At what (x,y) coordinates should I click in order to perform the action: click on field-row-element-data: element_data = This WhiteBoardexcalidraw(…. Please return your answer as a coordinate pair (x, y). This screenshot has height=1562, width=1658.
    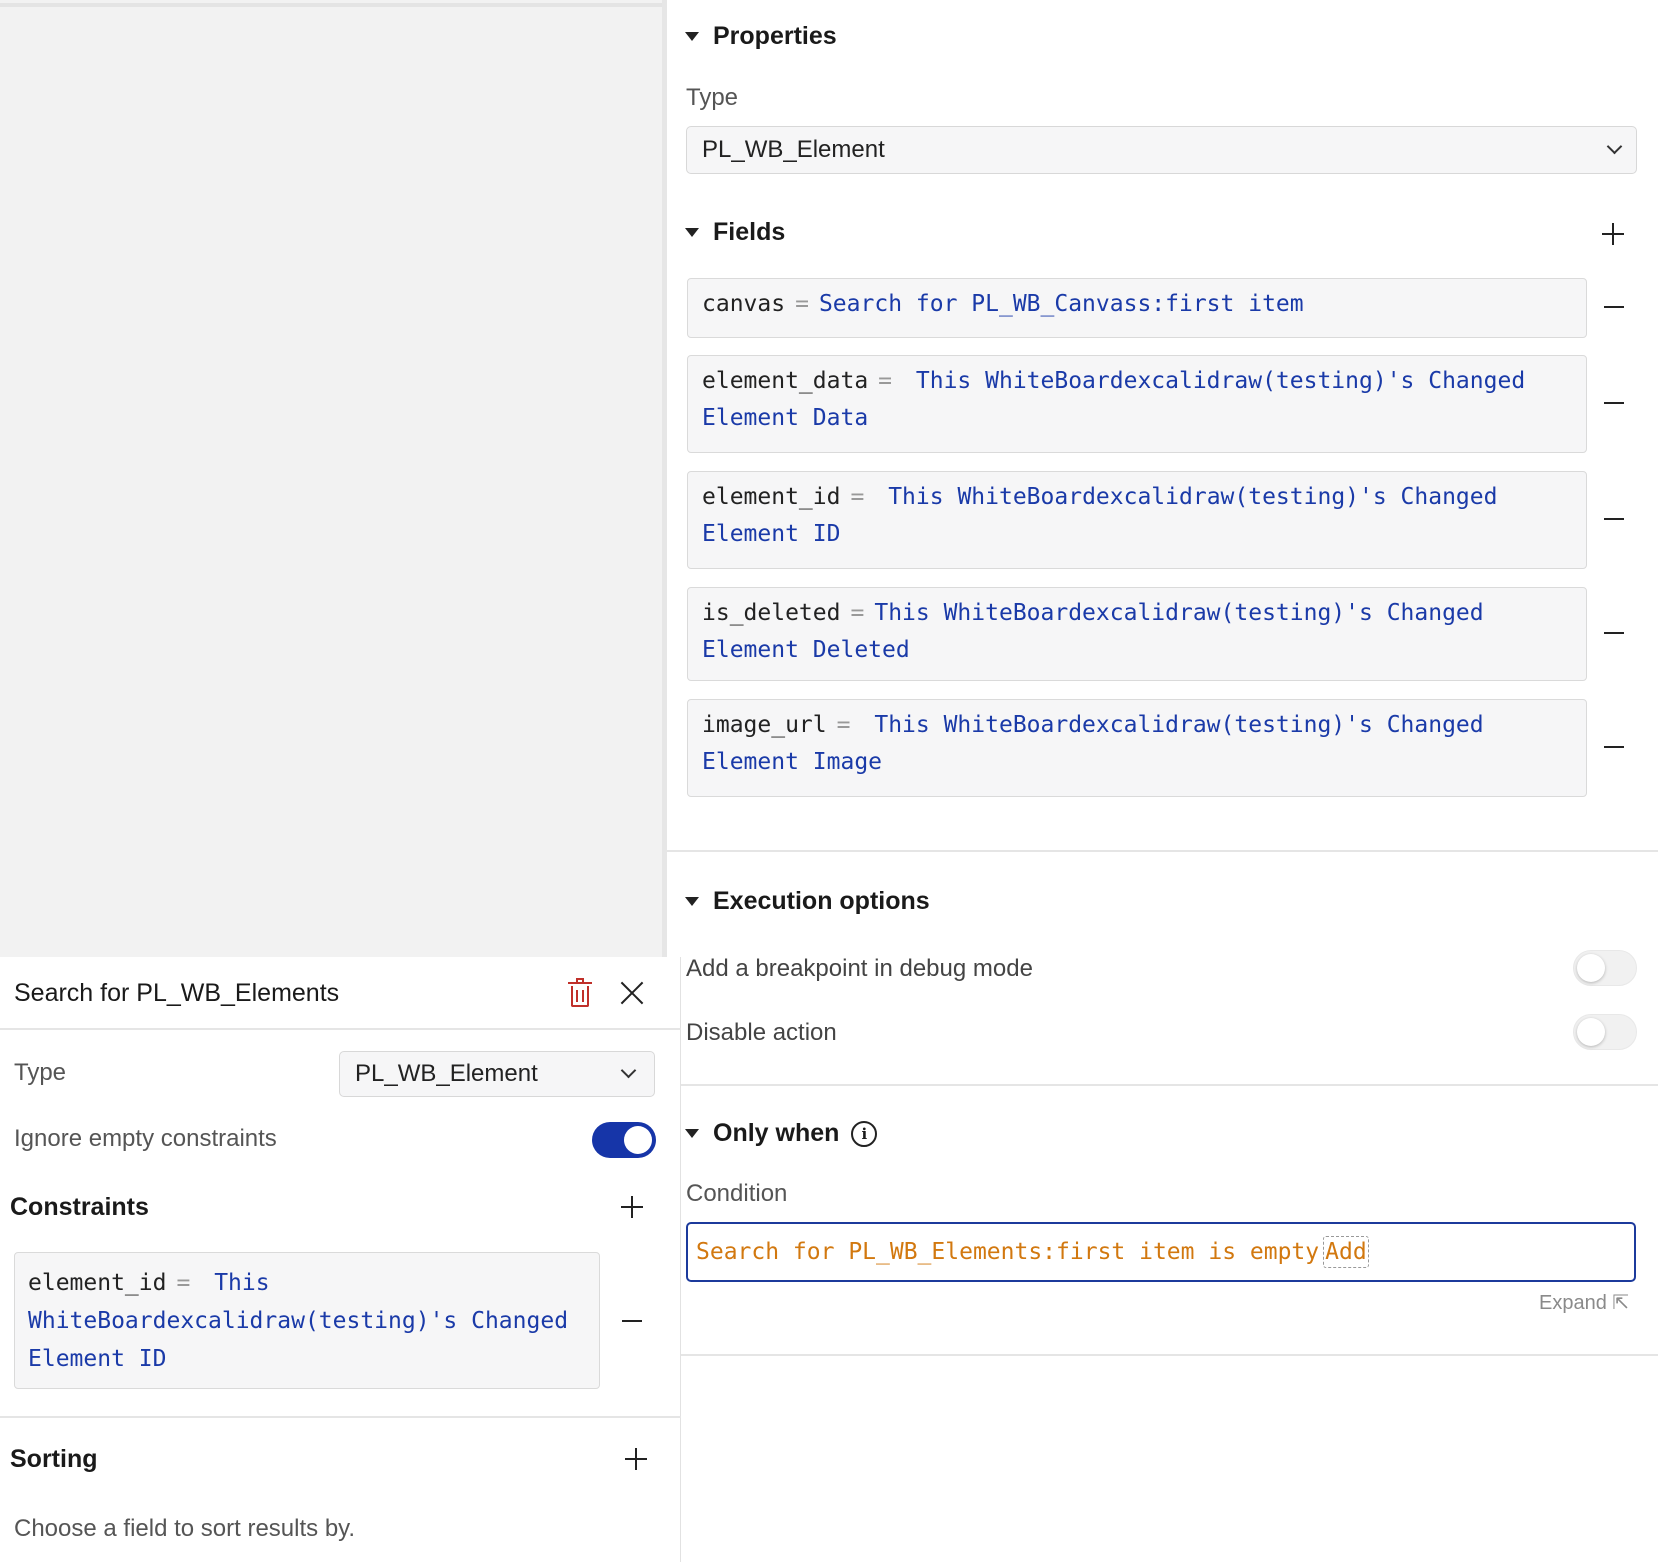
    Looking at the image, I should click on (1137, 404).